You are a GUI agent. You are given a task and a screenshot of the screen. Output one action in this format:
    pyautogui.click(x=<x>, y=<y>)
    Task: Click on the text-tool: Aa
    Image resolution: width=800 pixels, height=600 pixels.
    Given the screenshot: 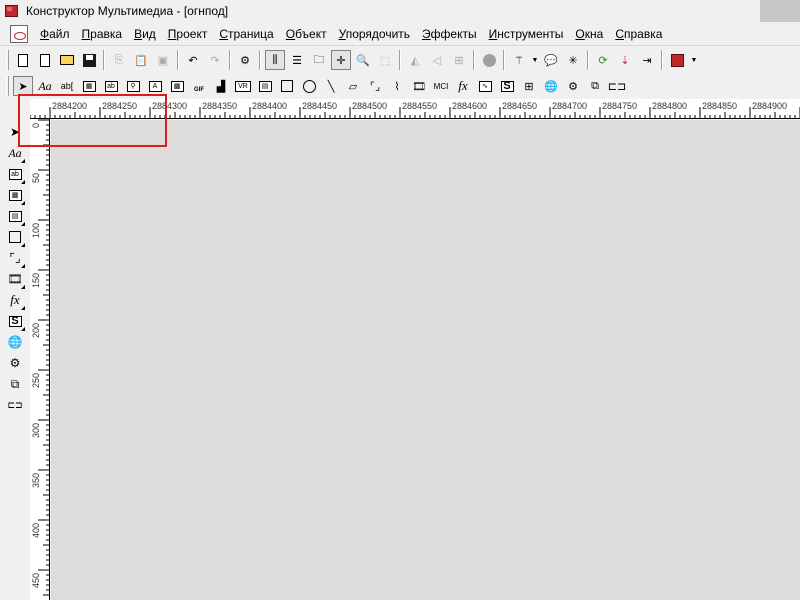 What is the action you would take?
    pyautogui.click(x=45, y=86)
    